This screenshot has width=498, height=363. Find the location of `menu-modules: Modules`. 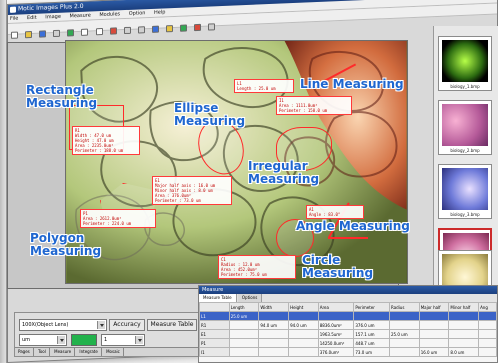

menu-modules: Modules is located at coordinates (109, 14).